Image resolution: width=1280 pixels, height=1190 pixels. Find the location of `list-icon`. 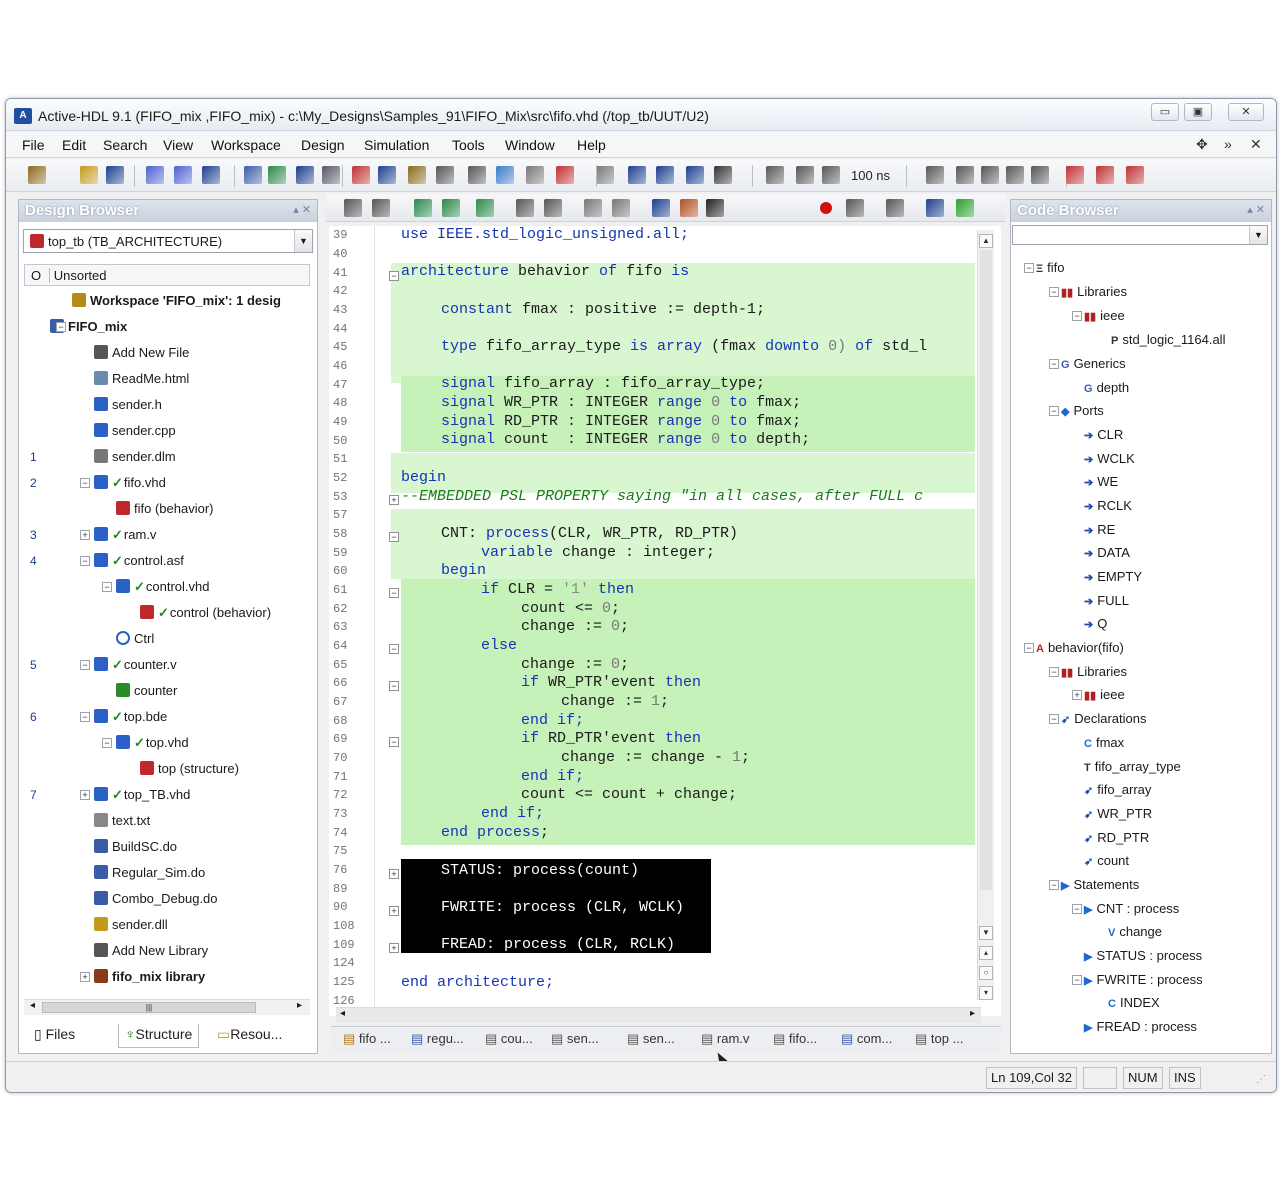

list-icon is located at coordinates (593, 208).